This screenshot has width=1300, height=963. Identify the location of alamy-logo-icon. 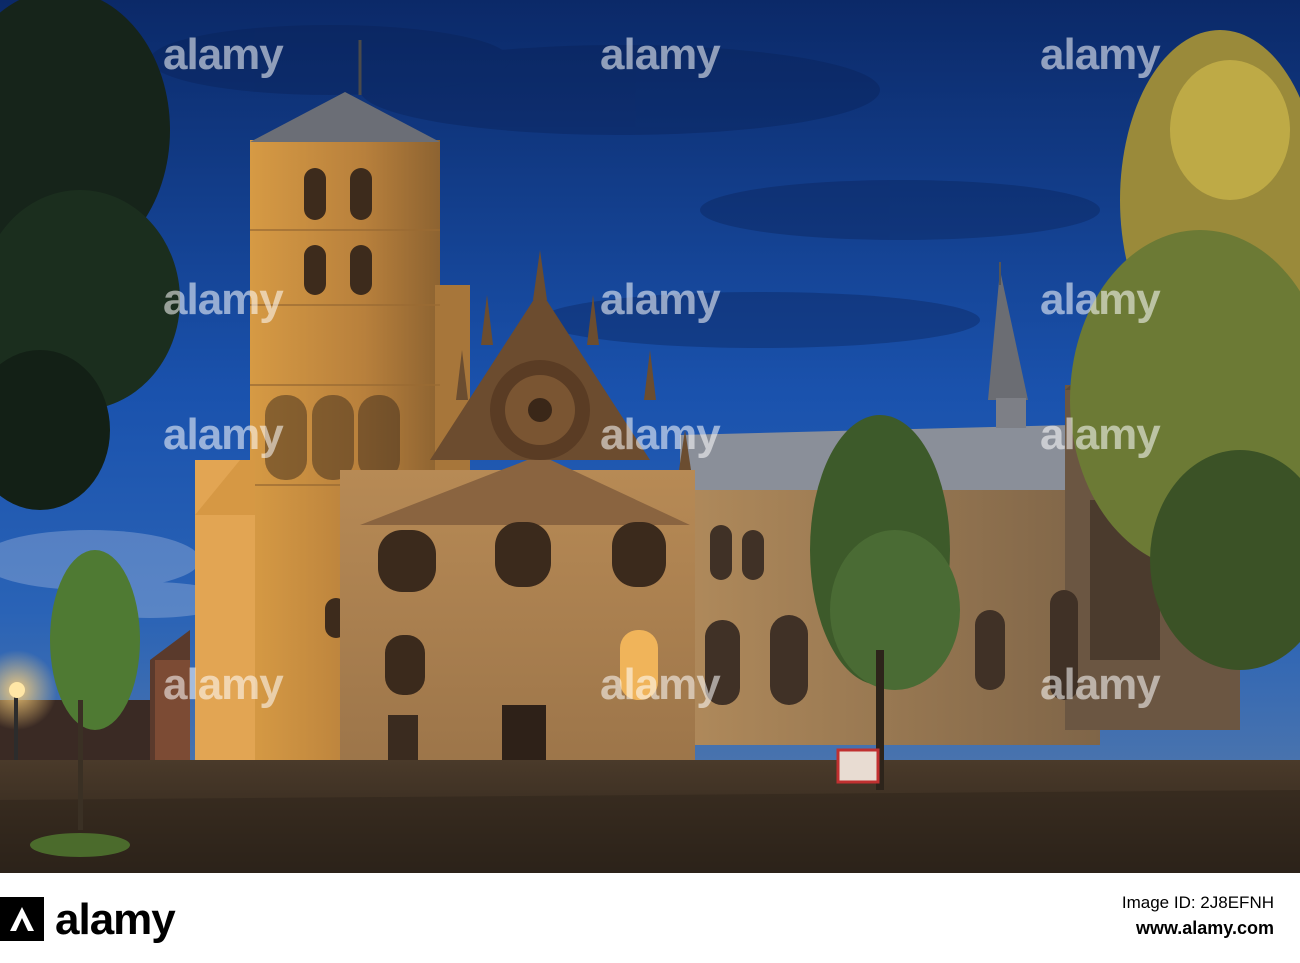
(22, 919).